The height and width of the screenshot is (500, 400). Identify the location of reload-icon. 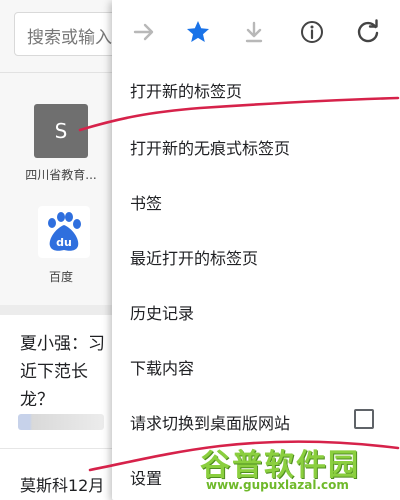
(368, 32).